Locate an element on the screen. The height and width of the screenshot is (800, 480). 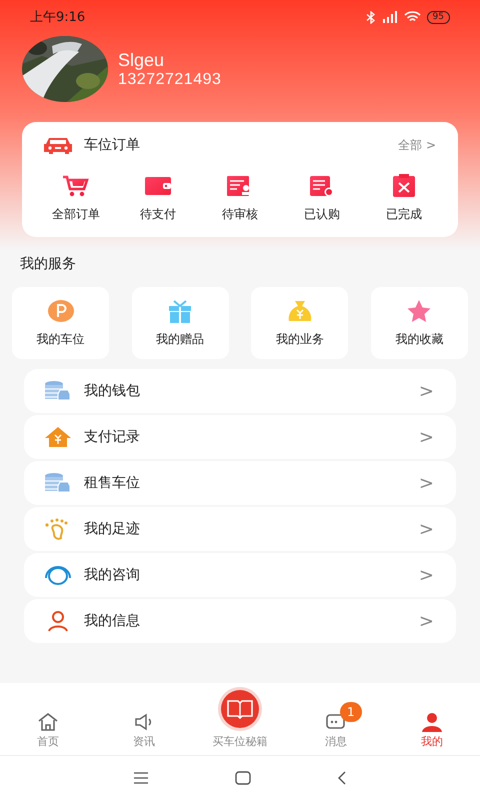
orders-title: 车位订单 is located at coordinates (112, 145).